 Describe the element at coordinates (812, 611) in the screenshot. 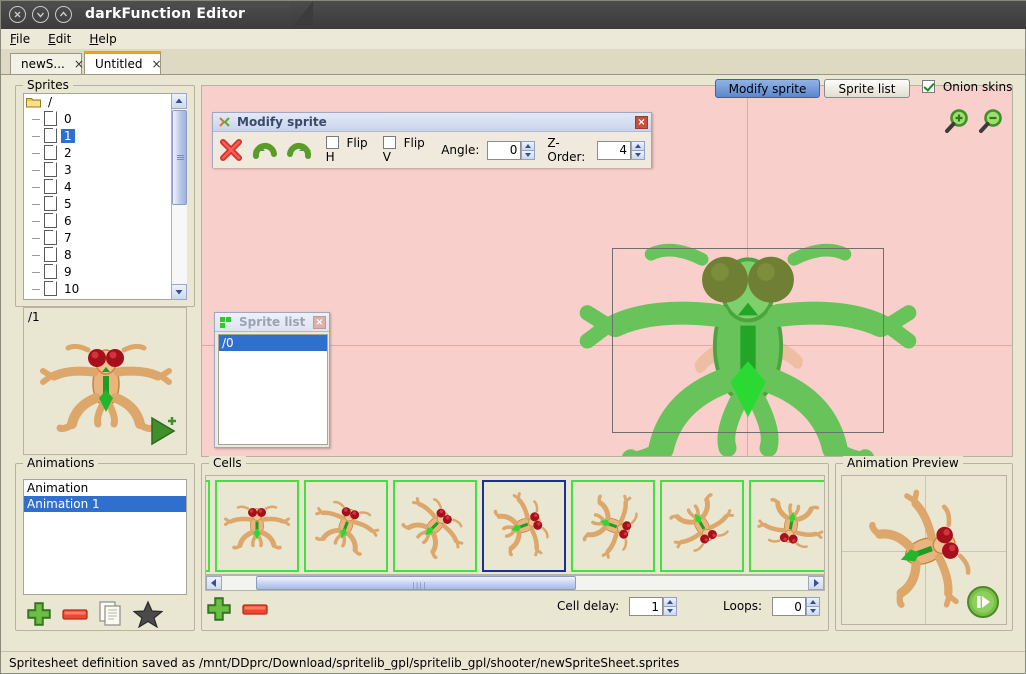

I see `loops-decrement-button` at that location.